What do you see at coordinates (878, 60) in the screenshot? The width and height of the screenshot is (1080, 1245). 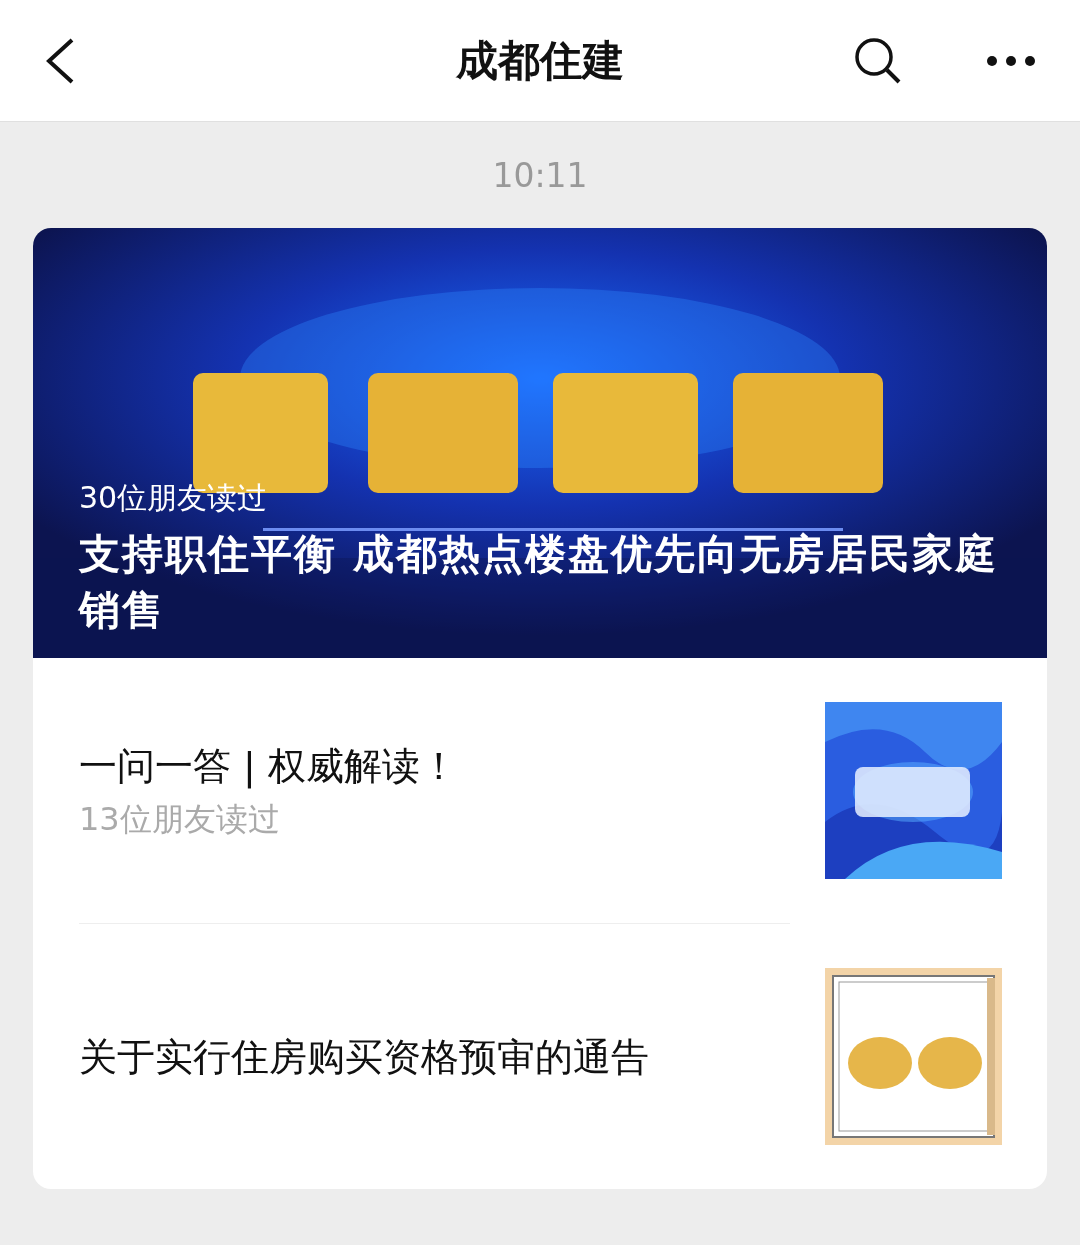 I see `search-icon` at bounding box center [878, 60].